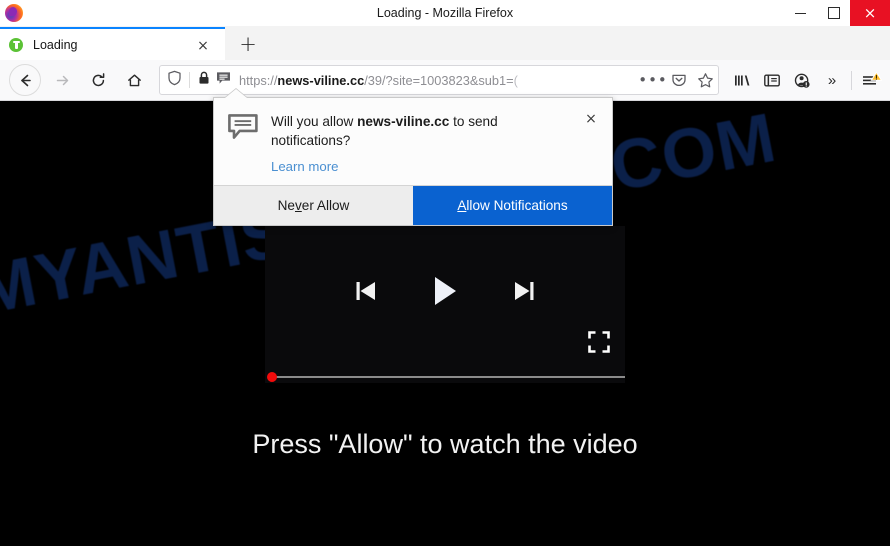 This screenshot has width=890, height=546. I want to click on hamburger-menu-icon, so click(872, 78).